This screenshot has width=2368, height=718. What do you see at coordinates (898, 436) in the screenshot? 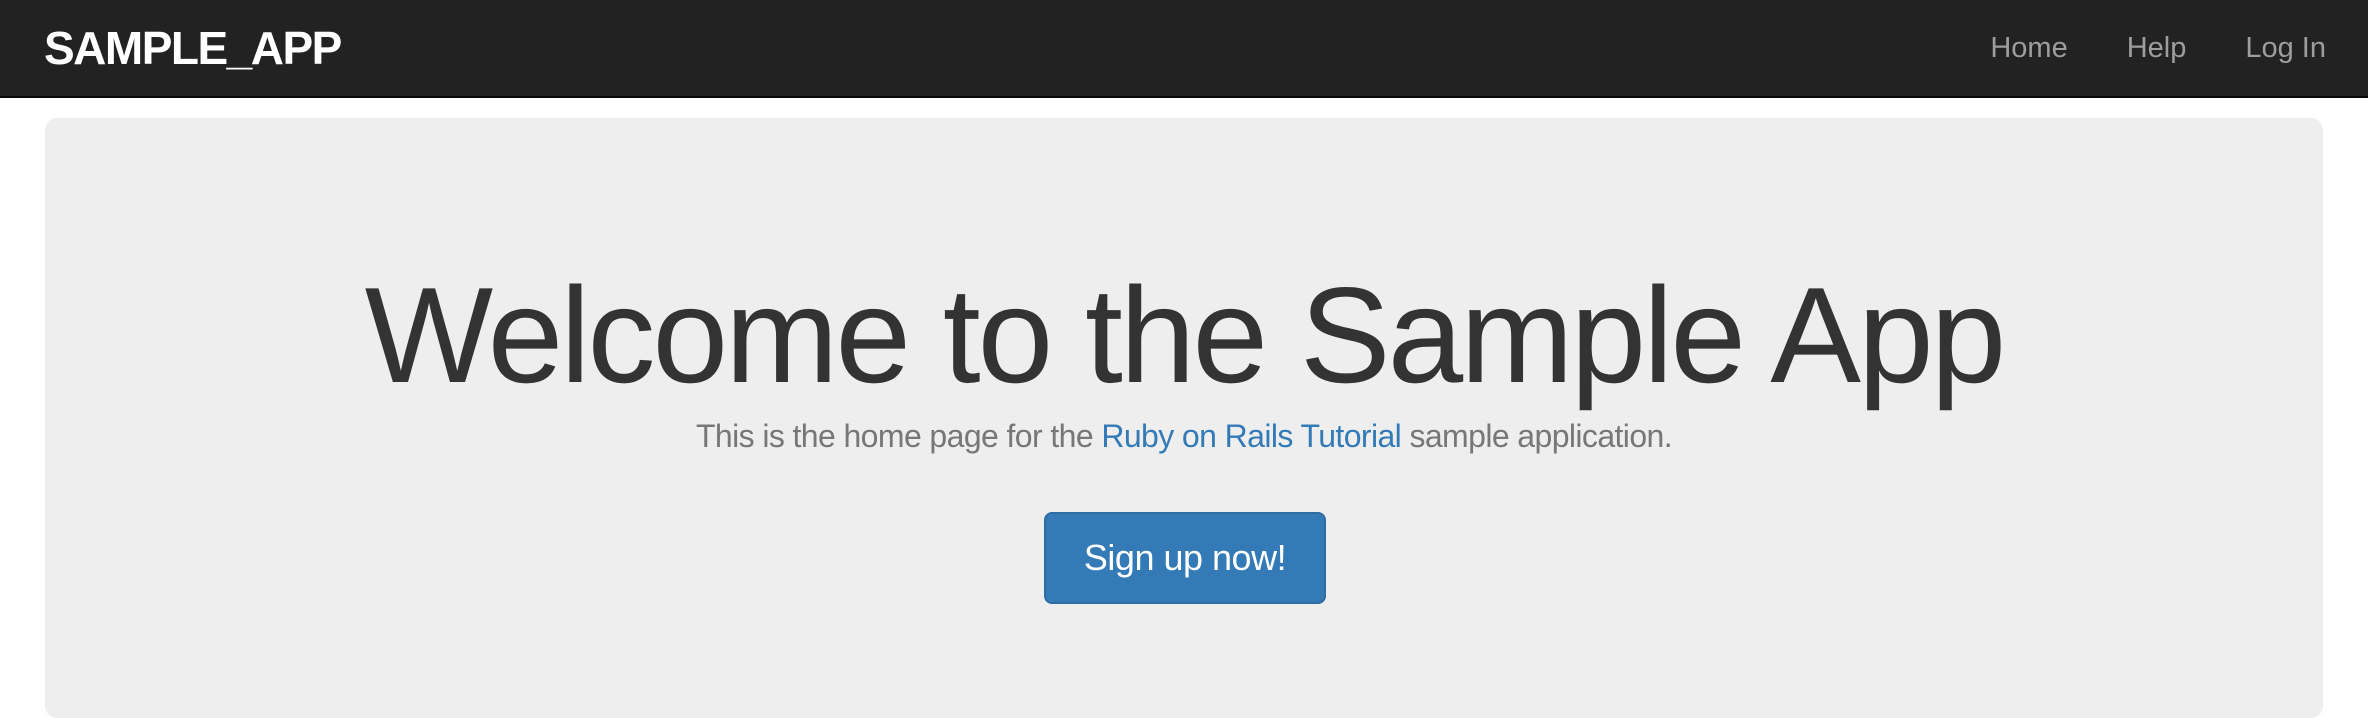
I see `tagline-text-before: This is the home page for the` at bounding box center [898, 436].